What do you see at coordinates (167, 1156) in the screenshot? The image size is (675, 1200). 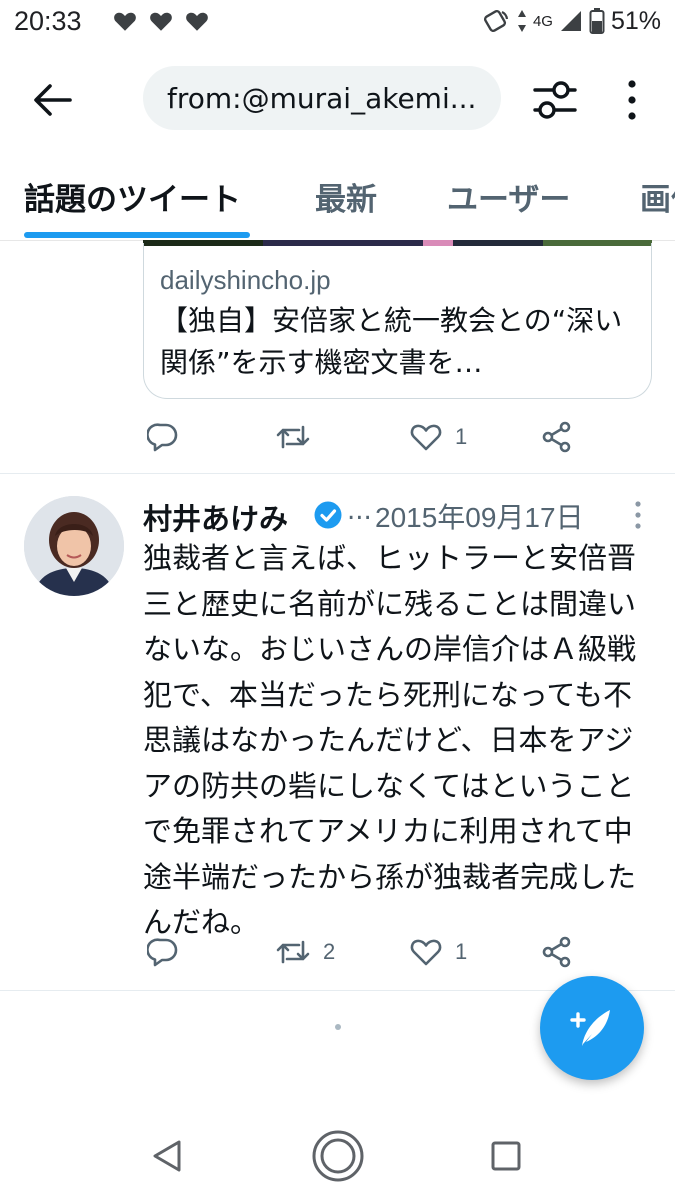 I see `nav-back-icon` at bounding box center [167, 1156].